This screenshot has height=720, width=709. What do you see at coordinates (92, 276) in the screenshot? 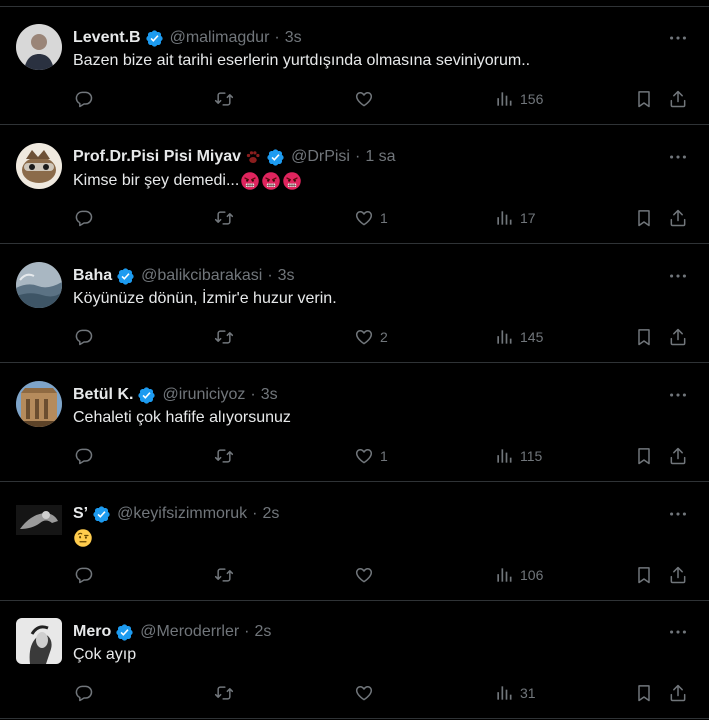
I see `display-name: Baha` at bounding box center [92, 276].